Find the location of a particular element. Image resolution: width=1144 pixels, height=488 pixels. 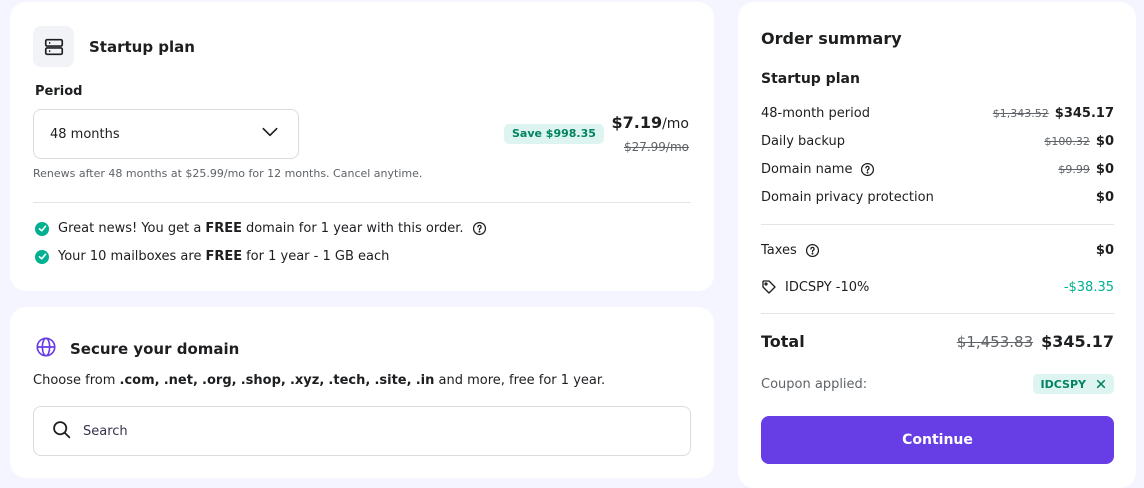

domain-search-box is located at coordinates (362, 431).